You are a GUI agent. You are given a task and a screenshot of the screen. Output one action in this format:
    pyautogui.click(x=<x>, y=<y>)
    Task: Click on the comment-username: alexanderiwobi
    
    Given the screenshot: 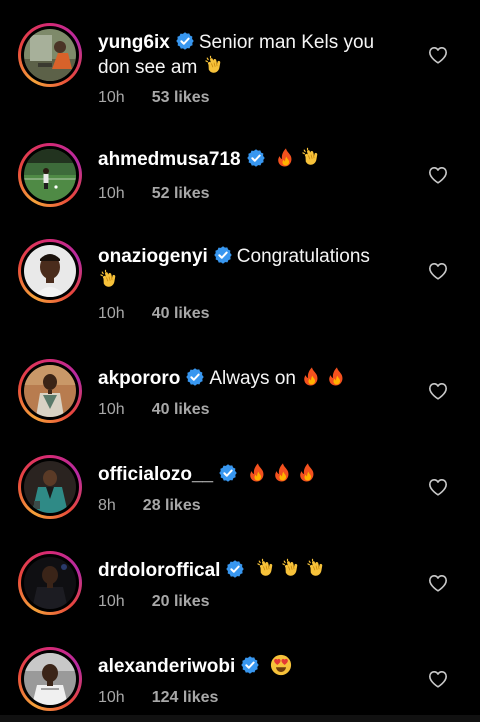 What is the action you would take?
    pyautogui.click(x=166, y=666)
    